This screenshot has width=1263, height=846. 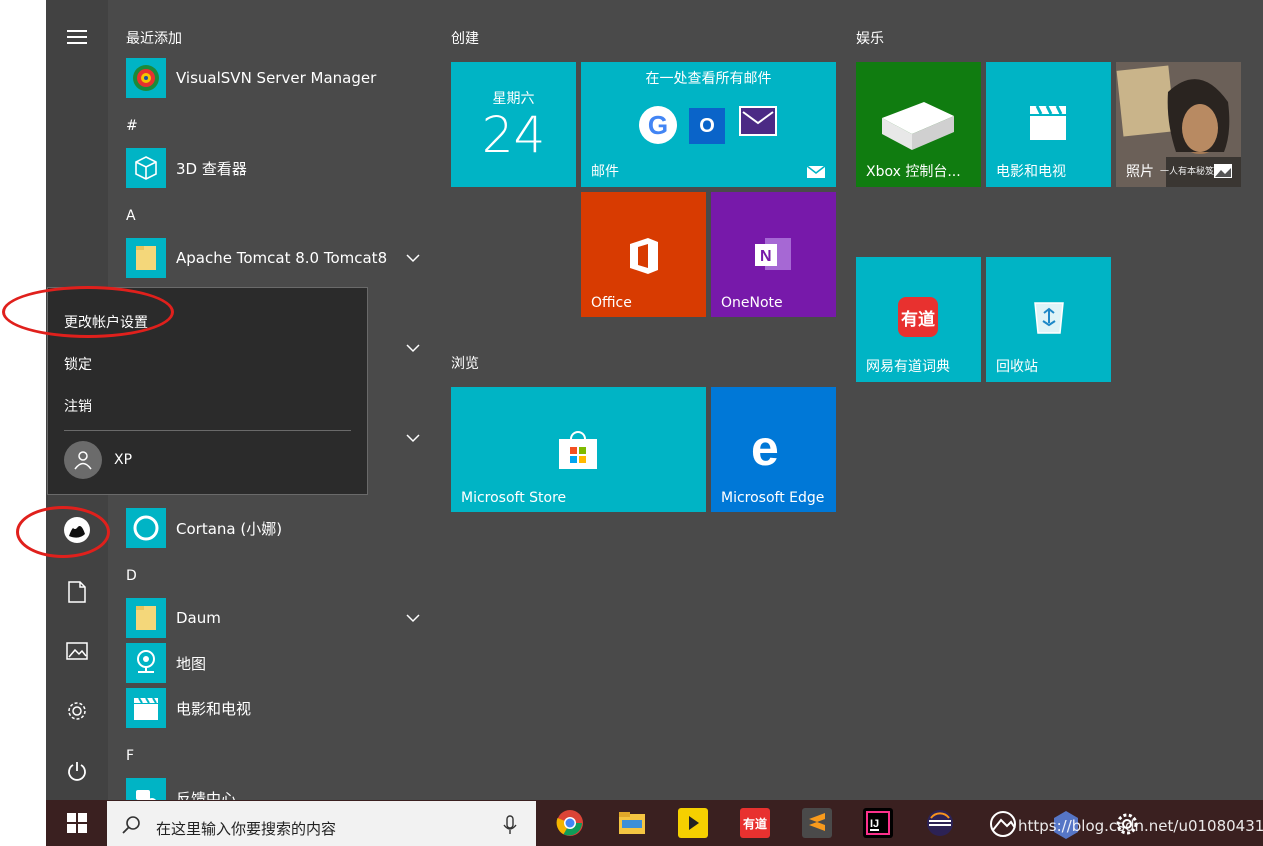 I want to click on edge-tile: e Microsoft Edge, so click(x=773, y=449).